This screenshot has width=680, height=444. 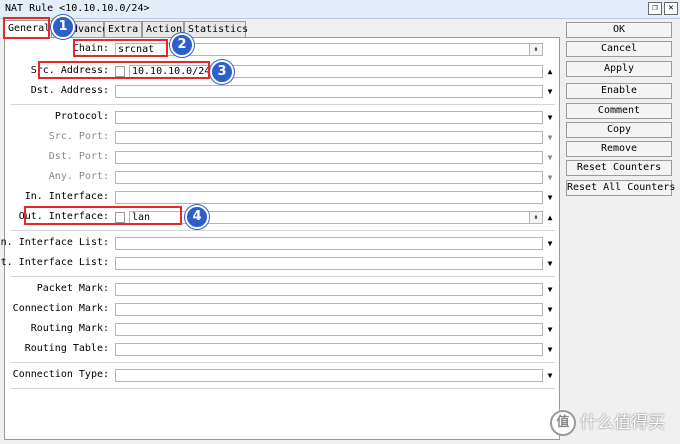 What do you see at coordinates (329, 375) in the screenshot?
I see `connection-type-field` at bounding box center [329, 375].